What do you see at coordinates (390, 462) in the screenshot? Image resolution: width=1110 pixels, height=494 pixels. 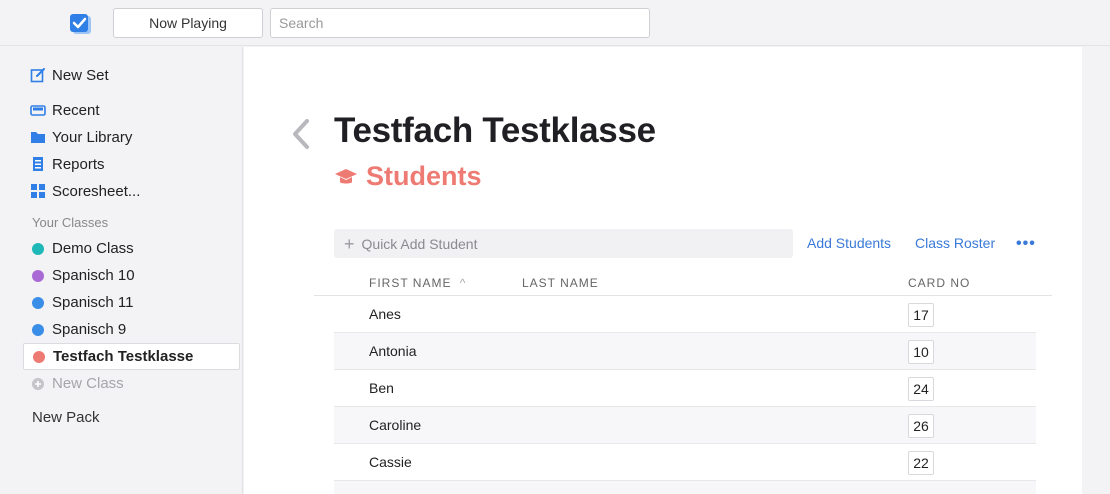 I see `first-name-cell: Cassie` at bounding box center [390, 462].